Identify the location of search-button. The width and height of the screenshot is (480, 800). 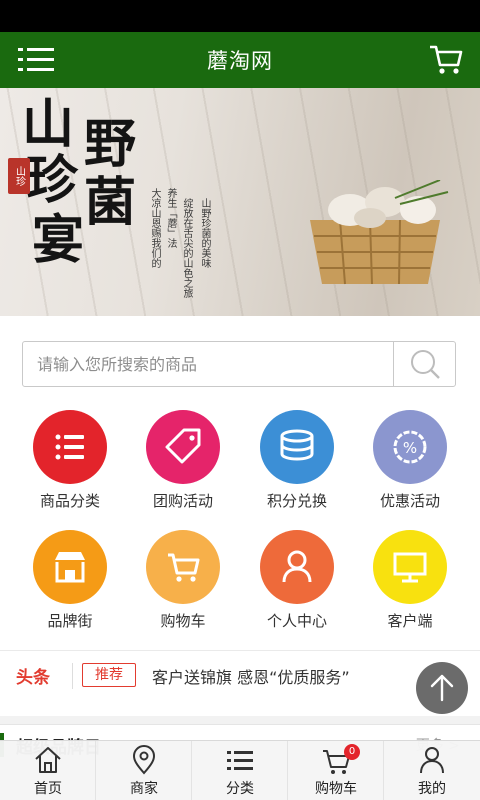
(424, 364).